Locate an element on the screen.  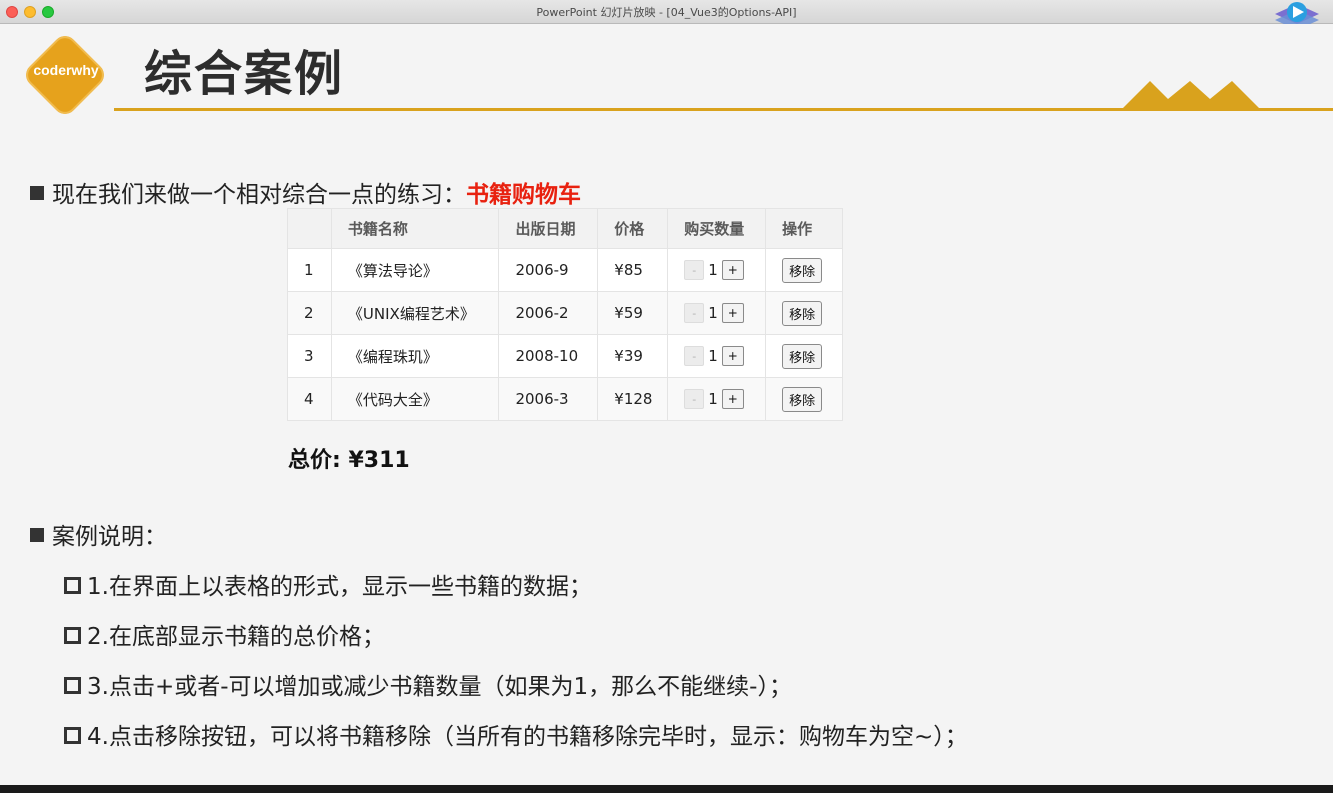
intro-line: 现在我们来做一个相对综合一点的练习：书籍购物车 is located at coordinates (305, 192).